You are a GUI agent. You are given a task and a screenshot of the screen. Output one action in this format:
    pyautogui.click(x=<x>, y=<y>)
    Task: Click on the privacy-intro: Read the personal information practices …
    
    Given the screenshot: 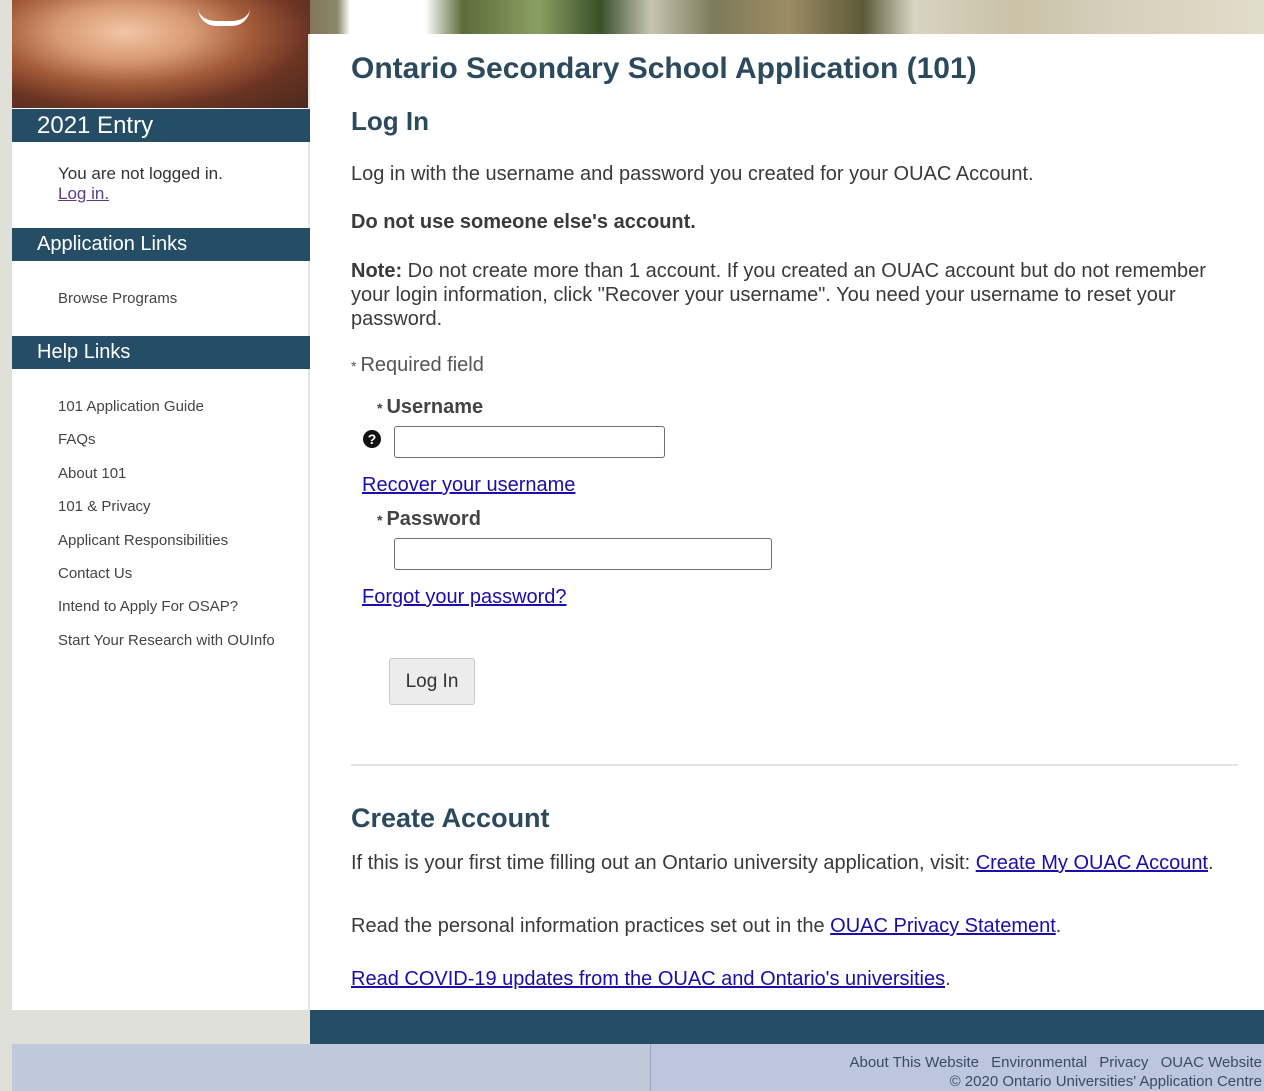 What is the action you would take?
    pyautogui.click(x=591, y=926)
    